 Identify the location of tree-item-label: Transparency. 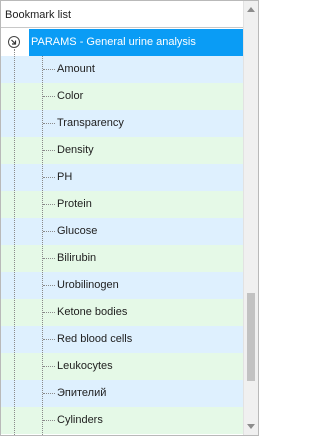
(90, 123).